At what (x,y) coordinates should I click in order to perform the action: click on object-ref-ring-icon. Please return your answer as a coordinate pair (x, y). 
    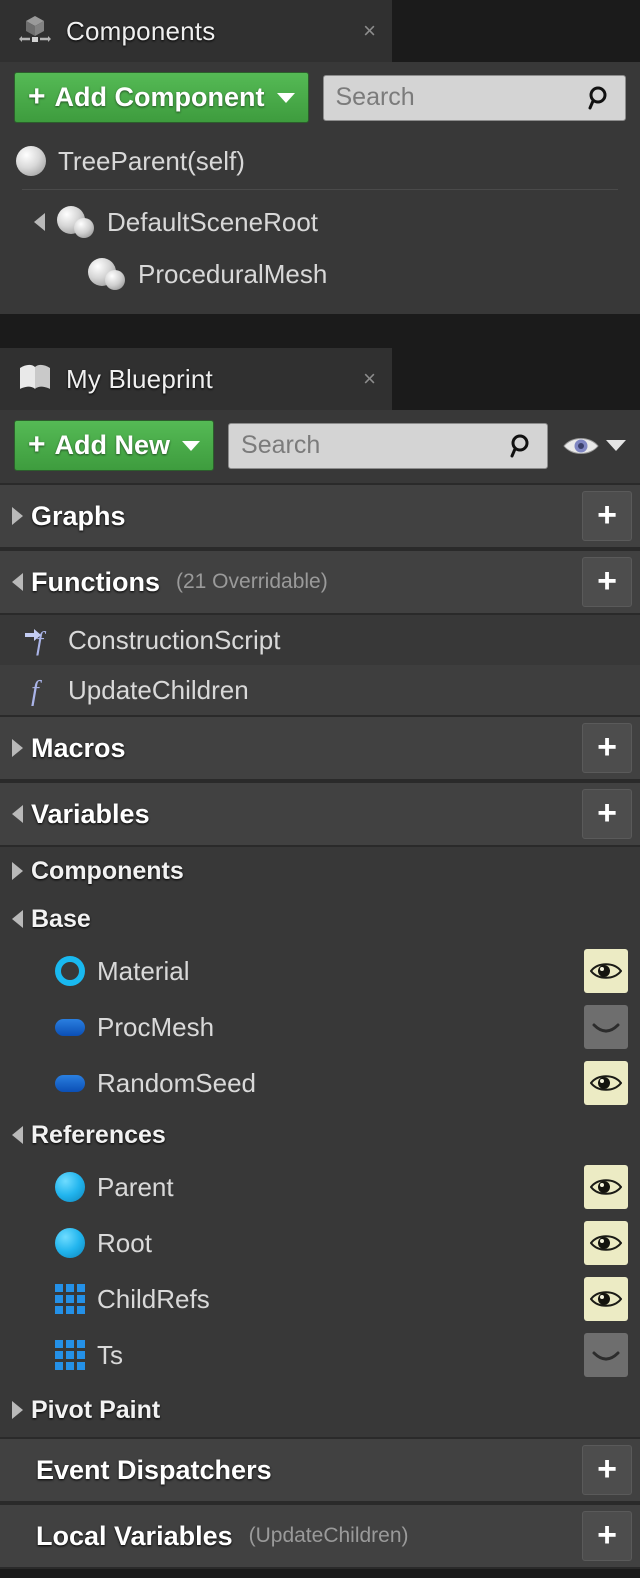
    Looking at the image, I should click on (70, 971).